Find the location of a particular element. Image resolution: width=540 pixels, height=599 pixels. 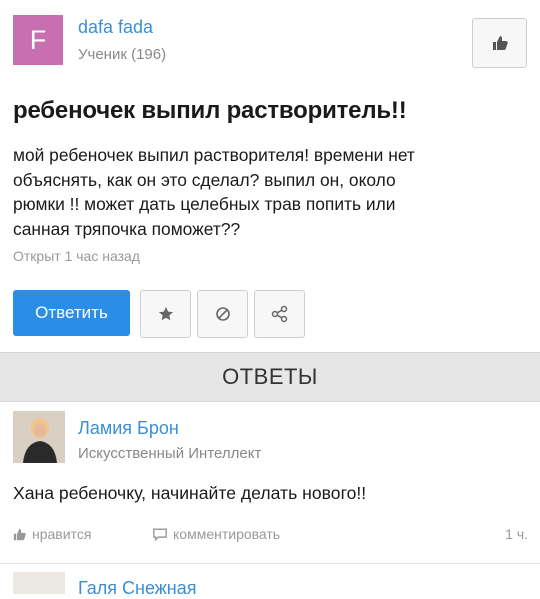

author-initial: F is located at coordinates (38, 39).